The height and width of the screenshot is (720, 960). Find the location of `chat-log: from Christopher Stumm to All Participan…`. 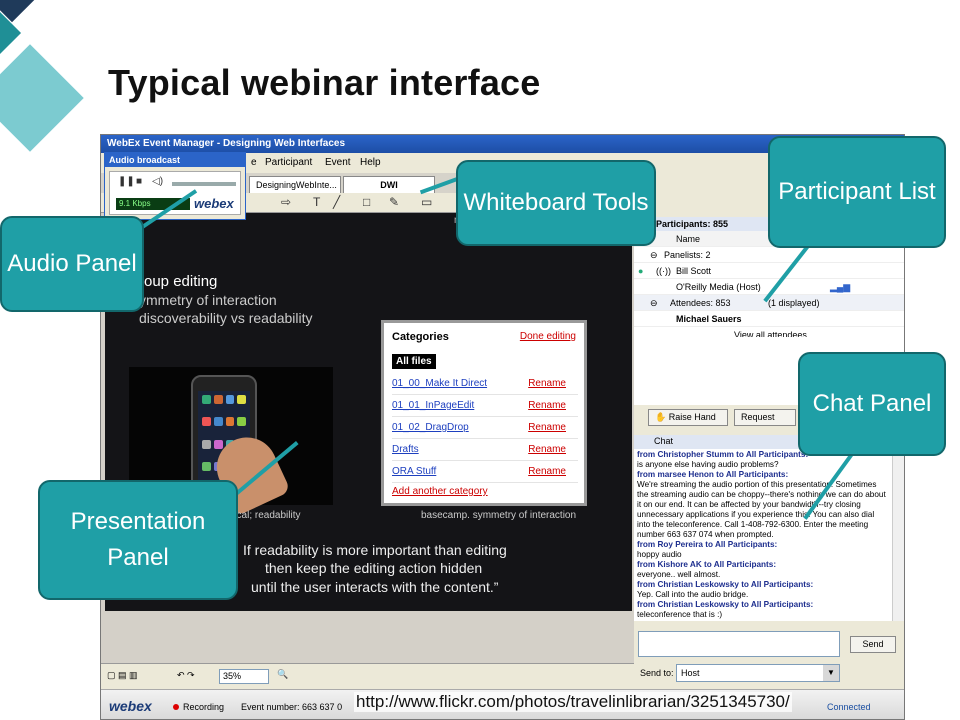

chat-log: from Christopher Stumm to All Participan… is located at coordinates (763, 535).